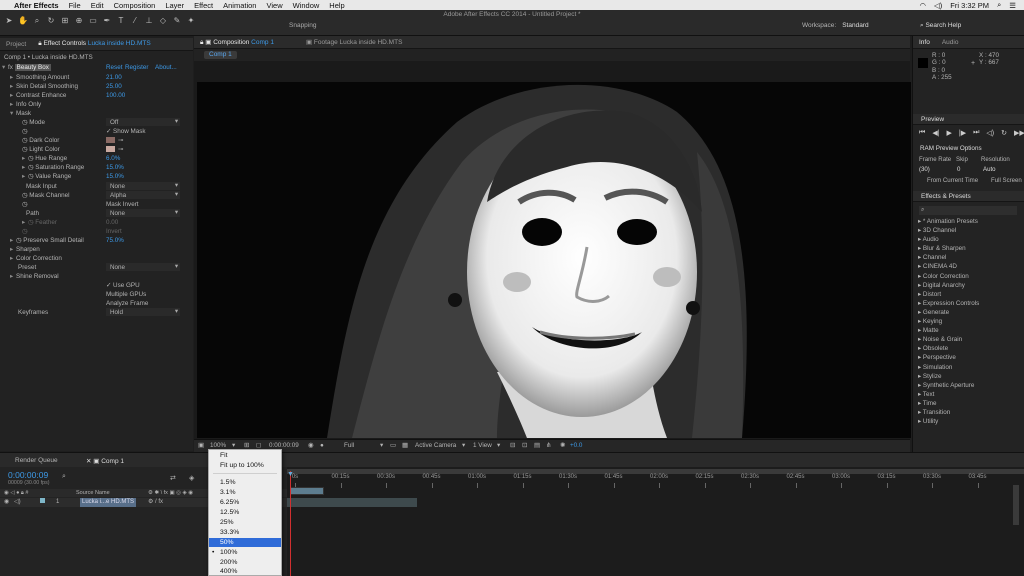 This screenshot has width=1024, height=576. Describe the element at coordinates (126, 131) in the screenshot. I see `param-value: ✓ Show Mask` at that location.